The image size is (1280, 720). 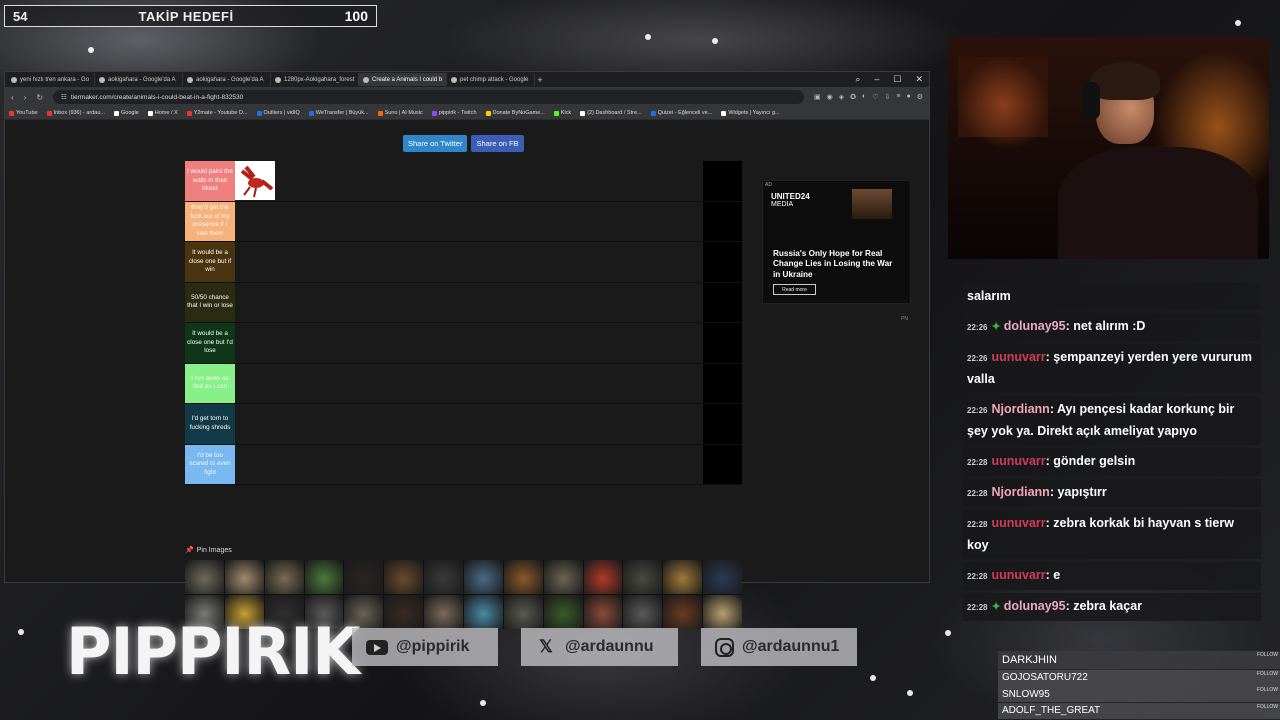 What do you see at coordinates (875, 97) in the screenshot?
I see `bookmark-star-icon: ♡` at bounding box center [875, 97].